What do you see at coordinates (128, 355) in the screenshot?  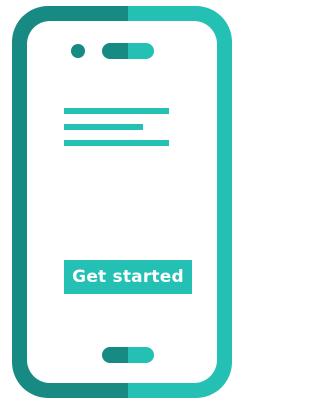 I see `home-indicator` at bounding box center [128, 355].